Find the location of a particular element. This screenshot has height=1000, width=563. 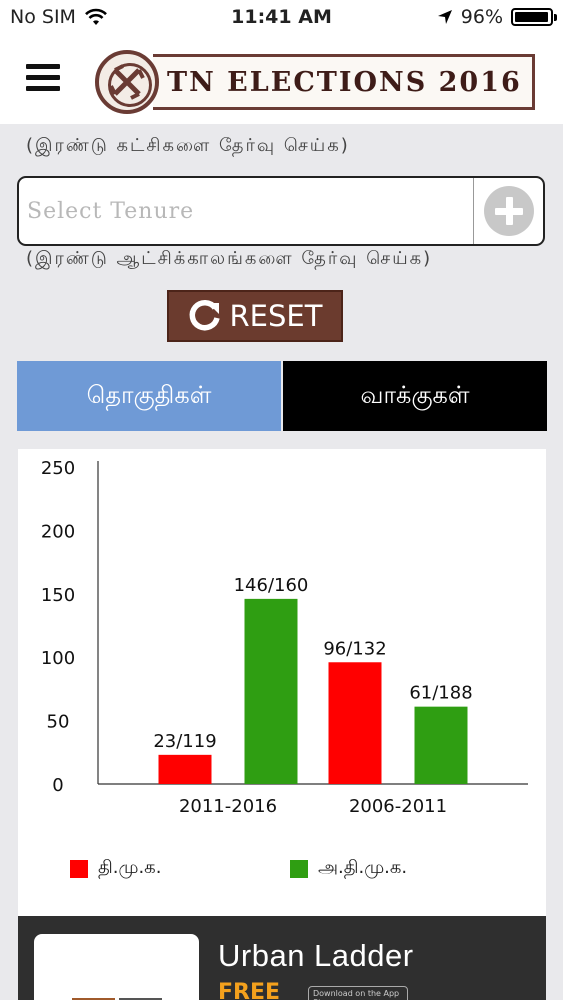

reset-button: RESET is located at coordinates (255, 316).